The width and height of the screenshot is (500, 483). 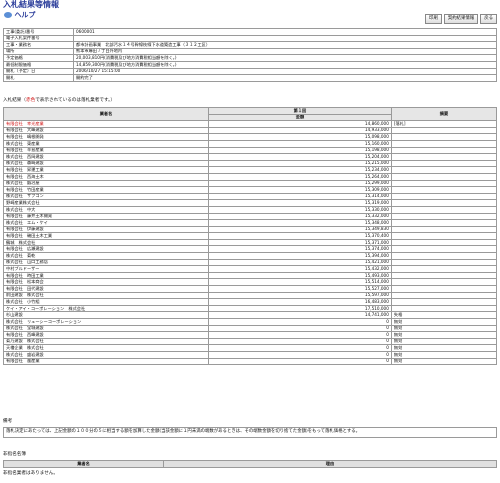 What do you see at coordinates (106, 361) in the screenshot?
I see `bidder-name: 有限会社 嵐産業` at bounding box center [106, 361].